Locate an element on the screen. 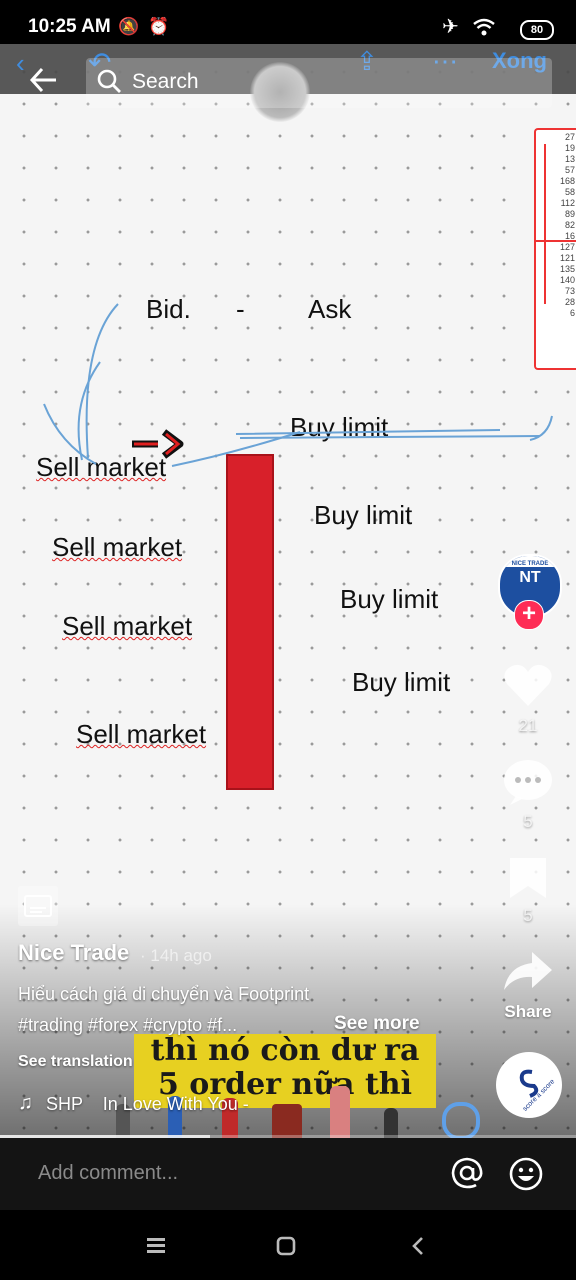 This screenshot has width=576, height=1280. like-button is located at coordinates (528, 687).